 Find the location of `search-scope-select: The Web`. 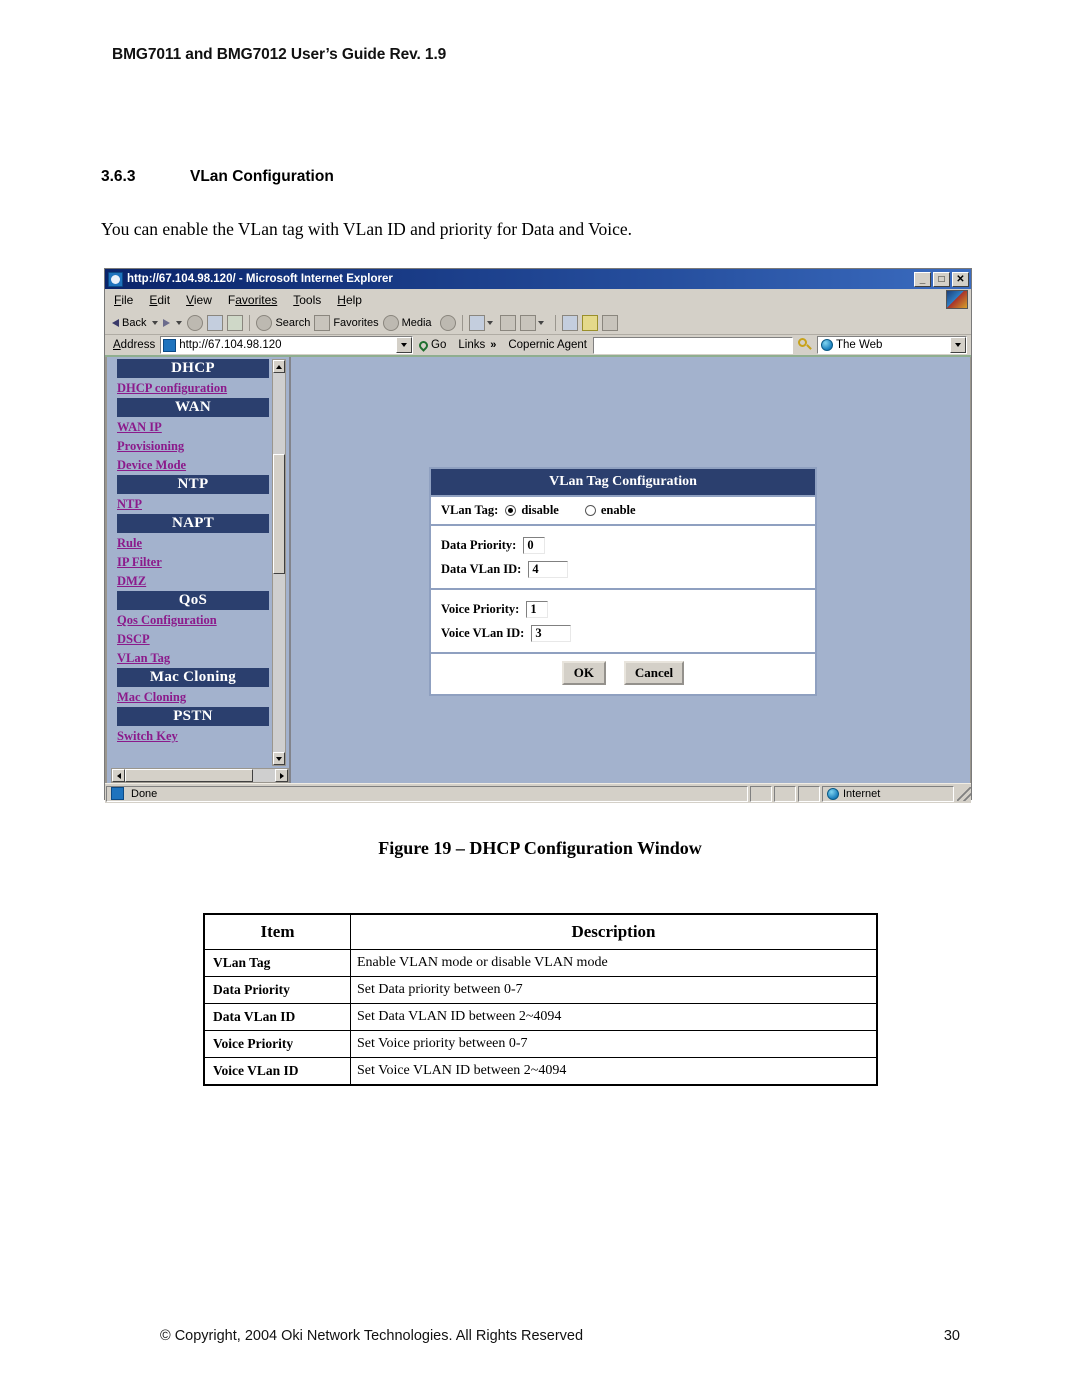

search-scope-select: The Web is located at coordinates (892, 345).